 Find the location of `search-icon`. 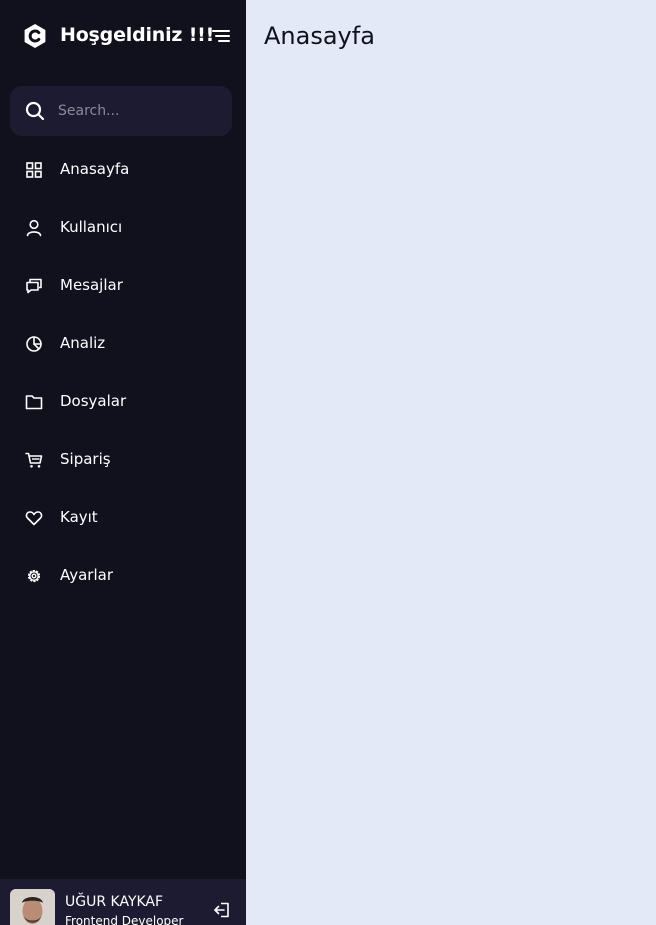

search-icon is located at coordinates (35, 111).